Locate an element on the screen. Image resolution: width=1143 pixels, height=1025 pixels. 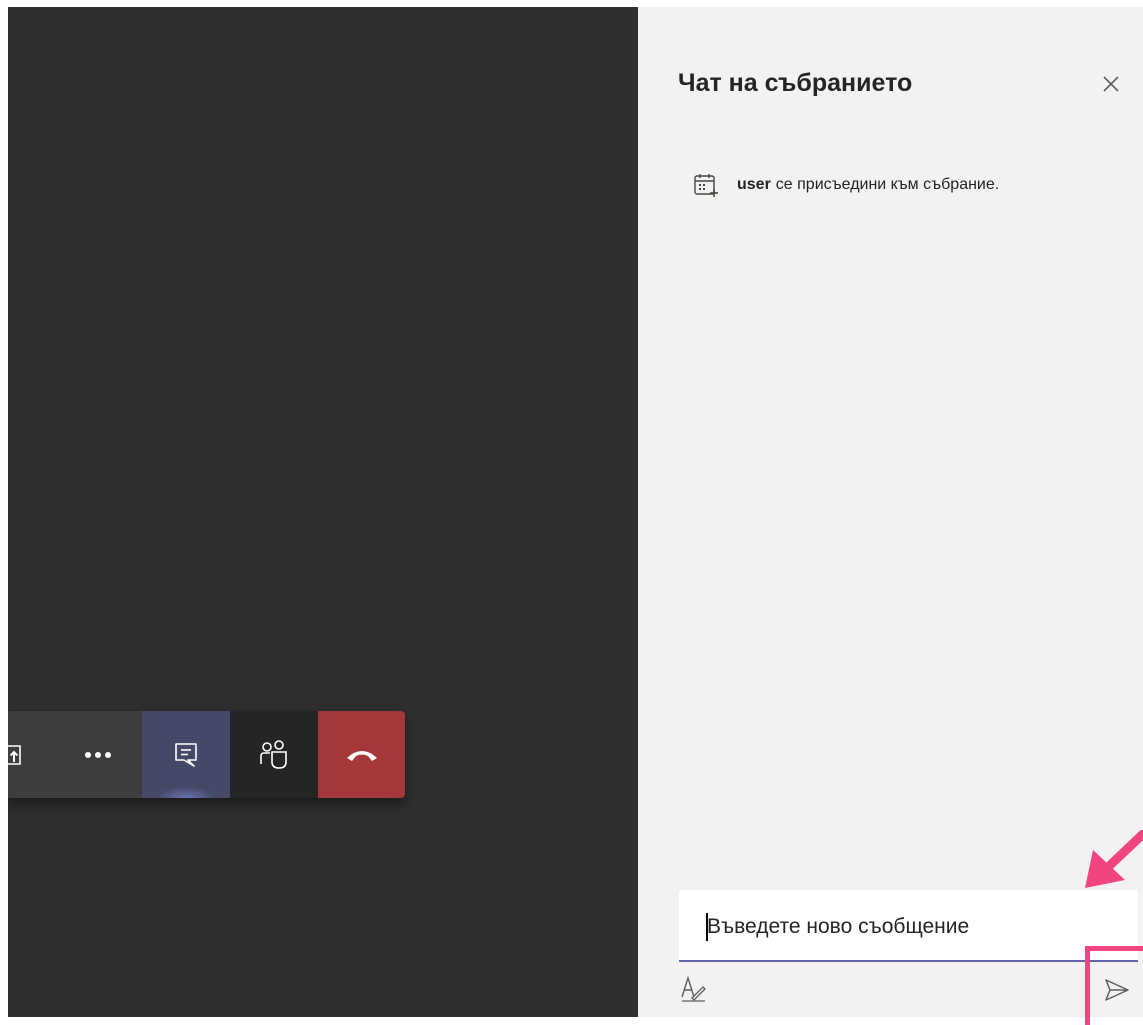
pointer-arrow-icon is located at coordinates (1114, 859).